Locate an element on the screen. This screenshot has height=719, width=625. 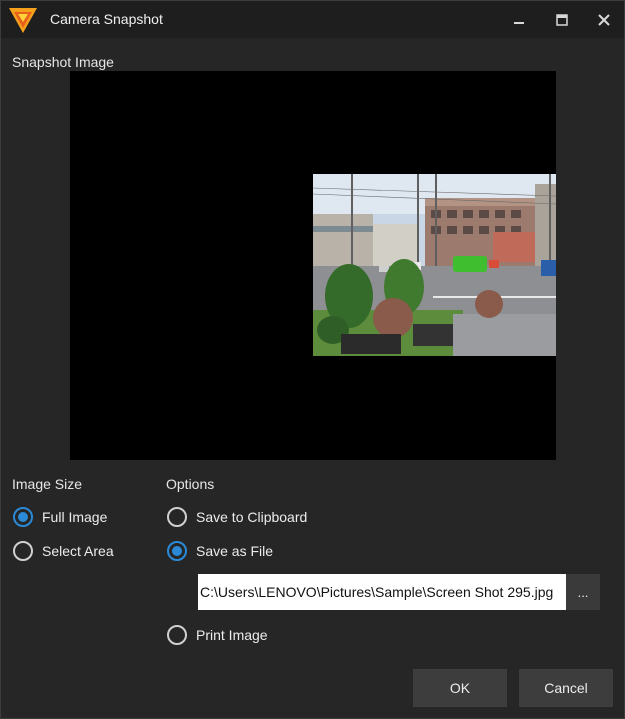
save-as-file-radio: Save as File is located at coordinates (220, 551).